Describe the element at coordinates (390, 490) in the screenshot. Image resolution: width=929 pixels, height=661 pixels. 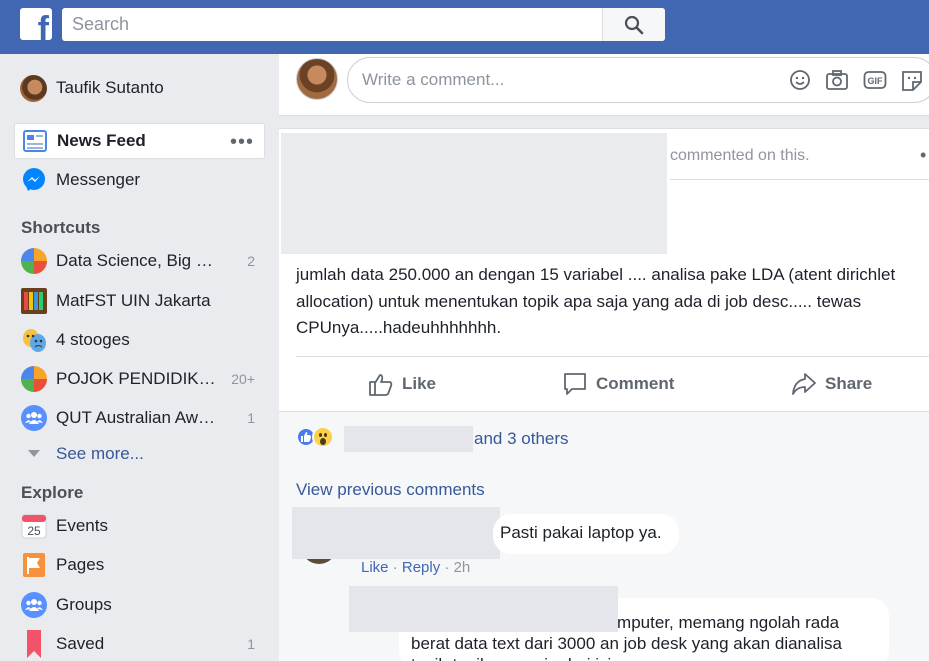
I see `view-previous-comments-link: View previous comments` at that location.